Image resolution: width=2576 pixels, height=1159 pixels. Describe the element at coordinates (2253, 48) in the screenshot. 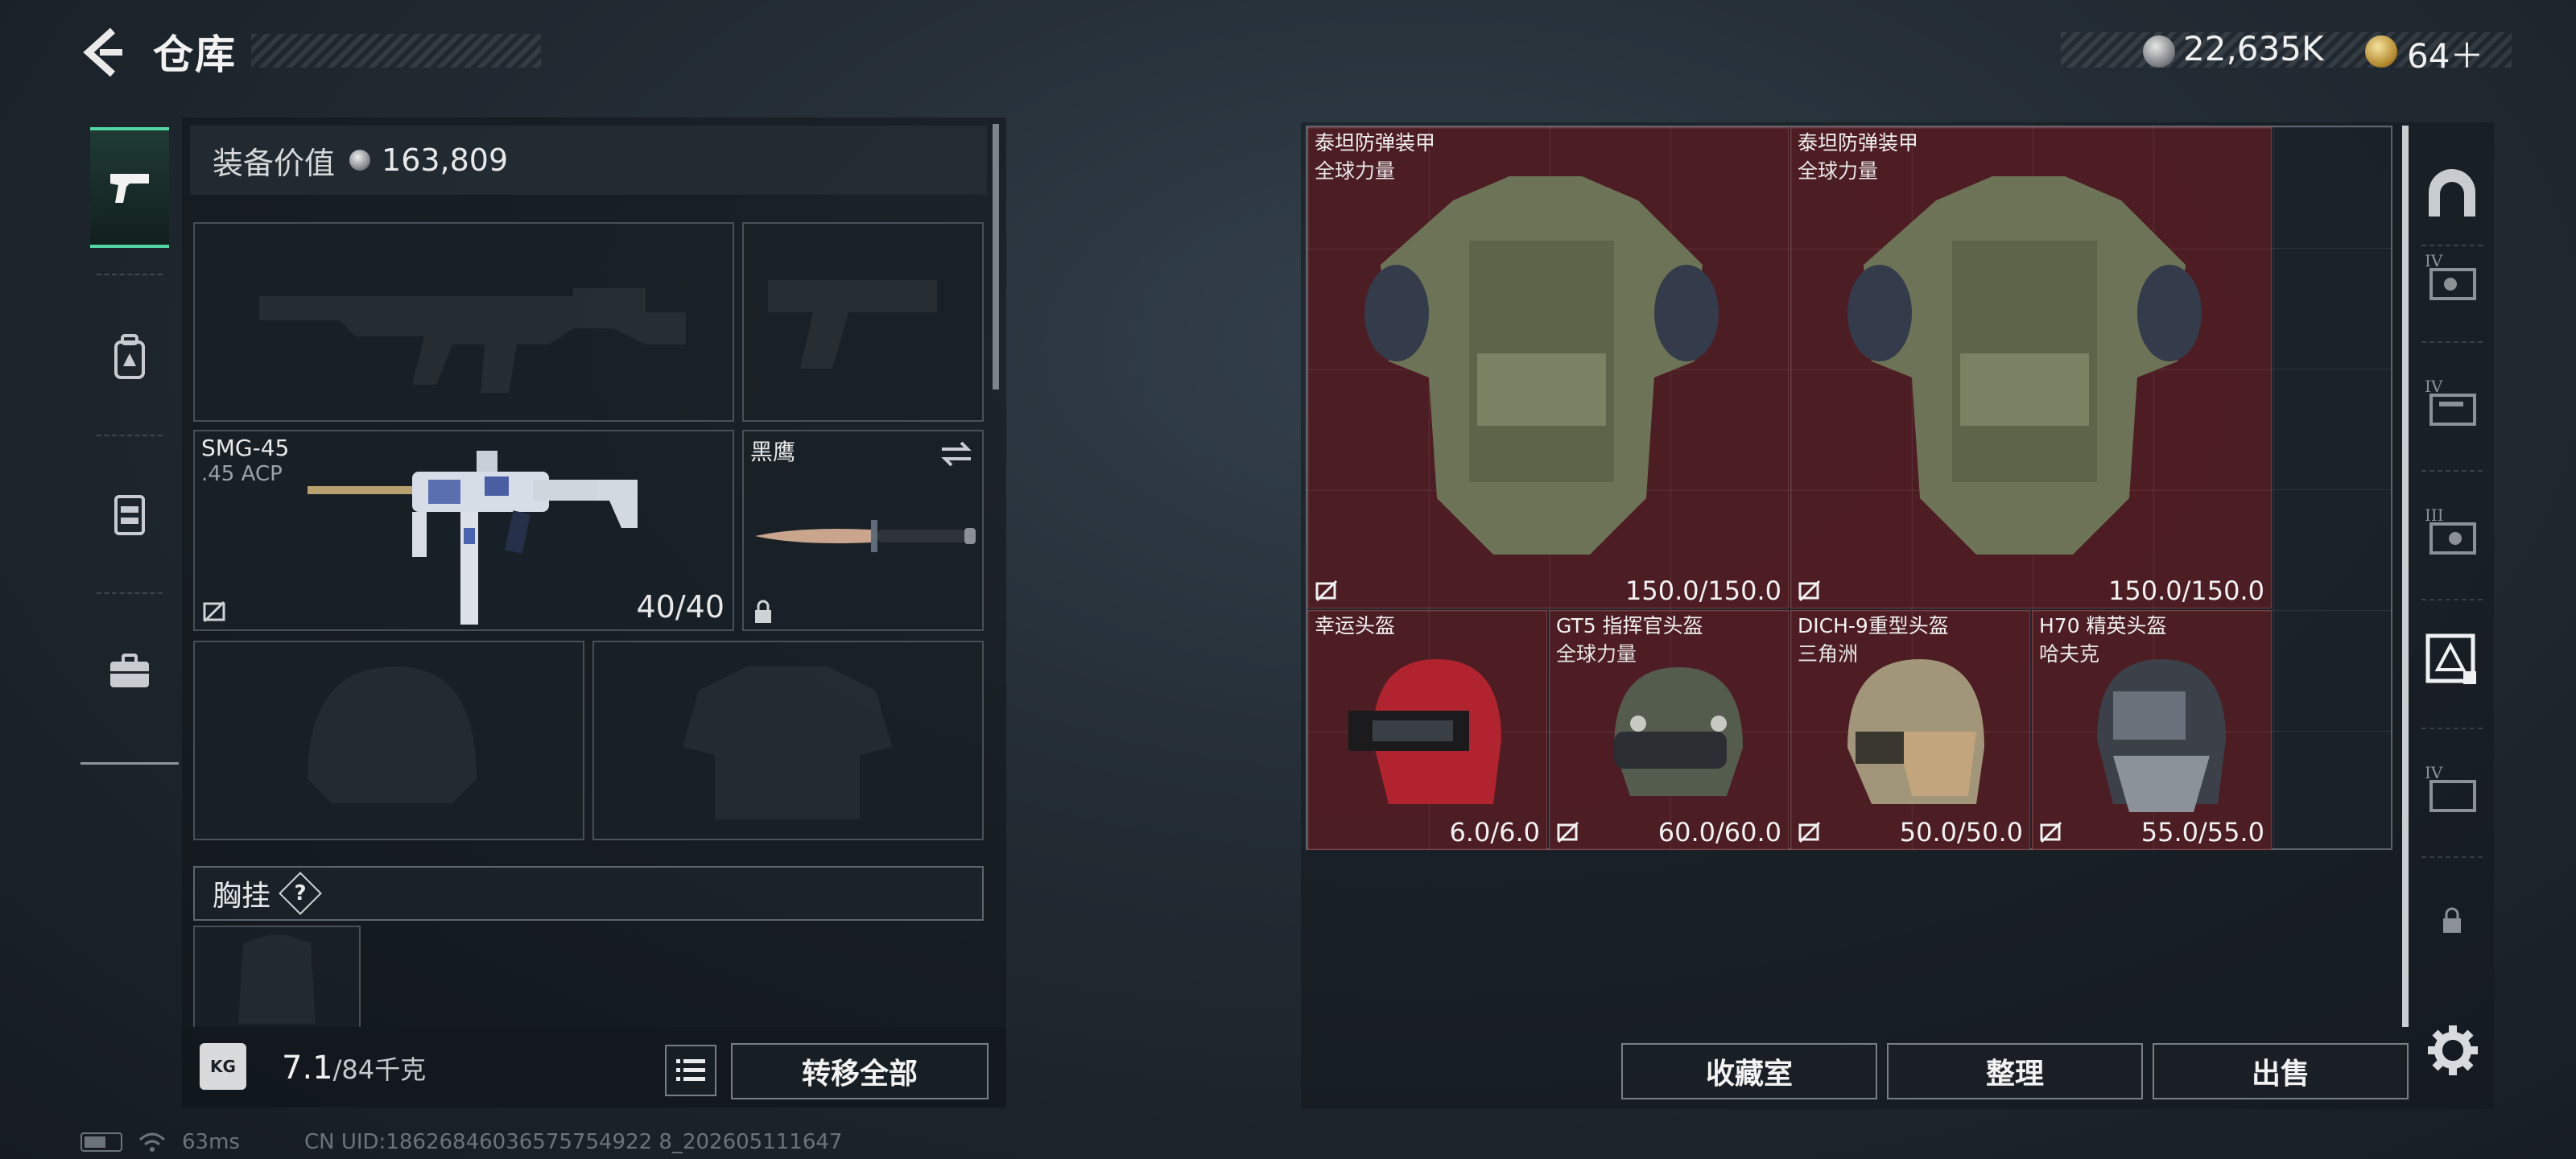

I see `silver-currency: 22,635K` at that location.